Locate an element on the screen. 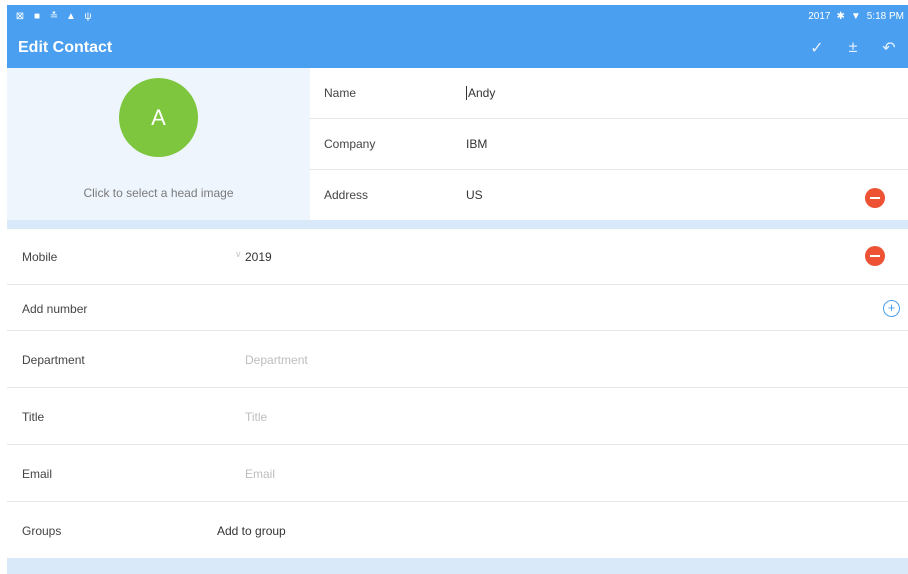 Image resolution: width=908 pixels, height=574 pixels. status-time: 5:18 PM is located at coordinates (885, 16).